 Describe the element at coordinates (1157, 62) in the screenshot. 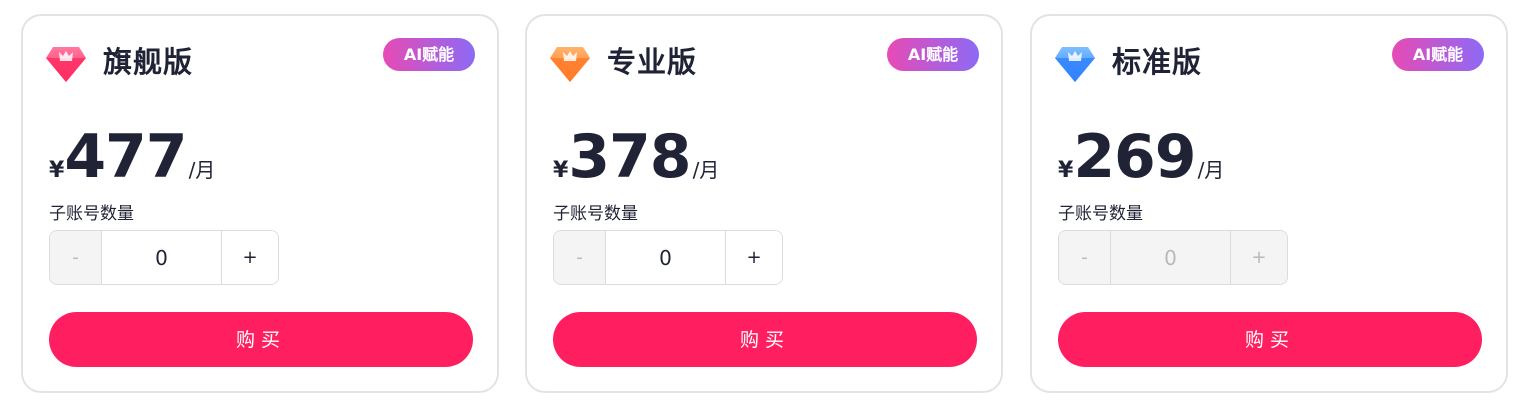

I see `plan-title: 标准版` at that location.